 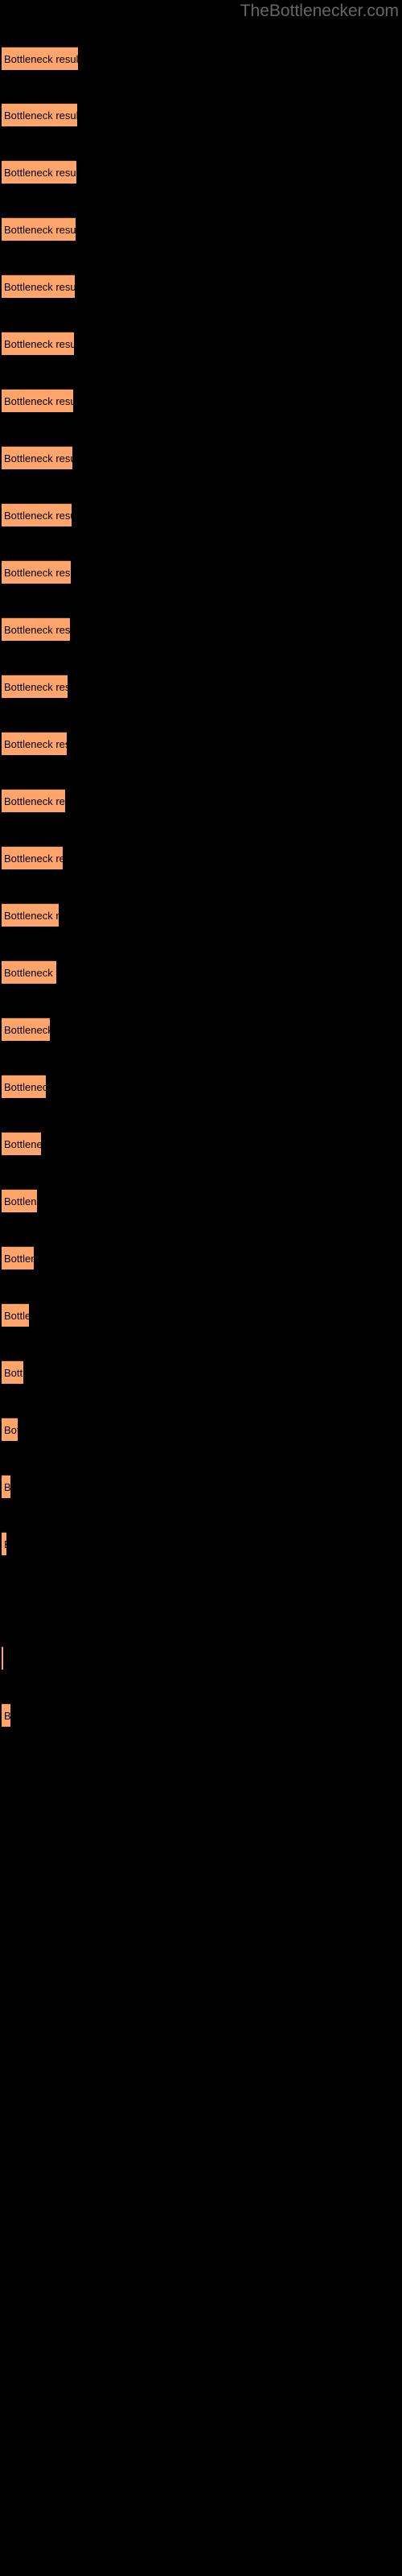 I want to click on bar-5: Bottleneck result, so click(x=38, y=286).